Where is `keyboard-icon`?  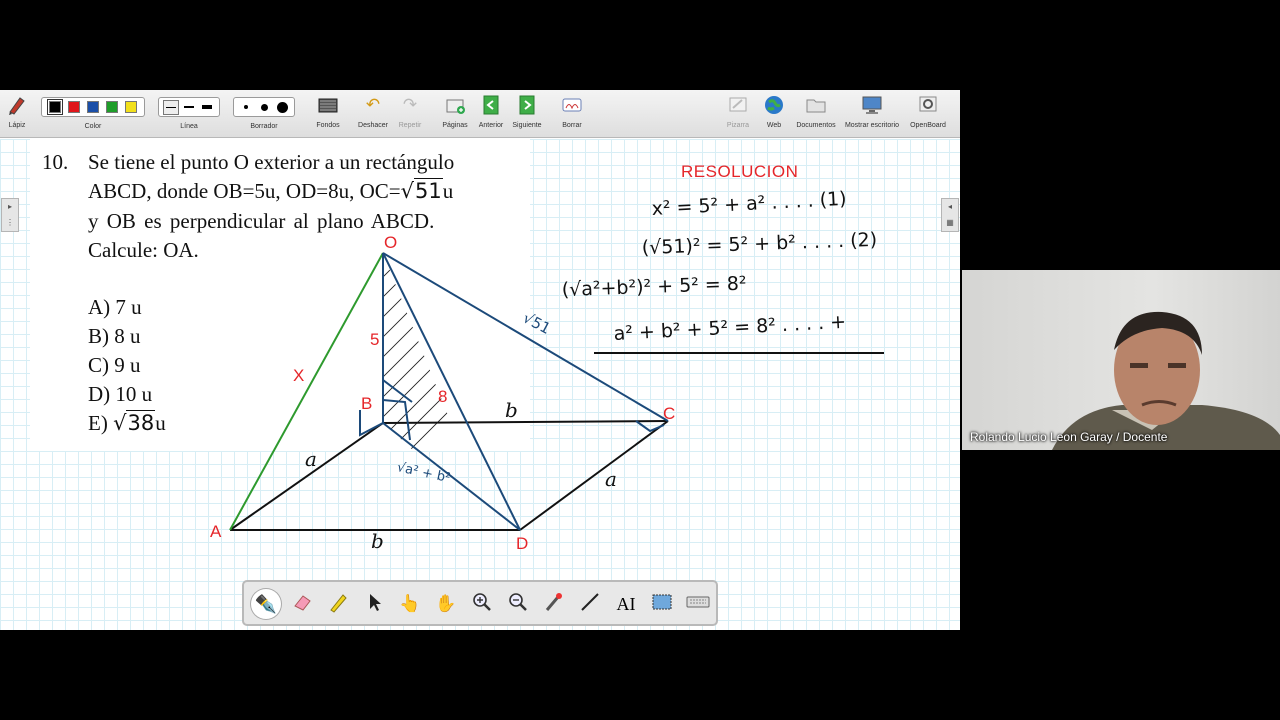 keyboard-icon is located at coordinates (698, 604).